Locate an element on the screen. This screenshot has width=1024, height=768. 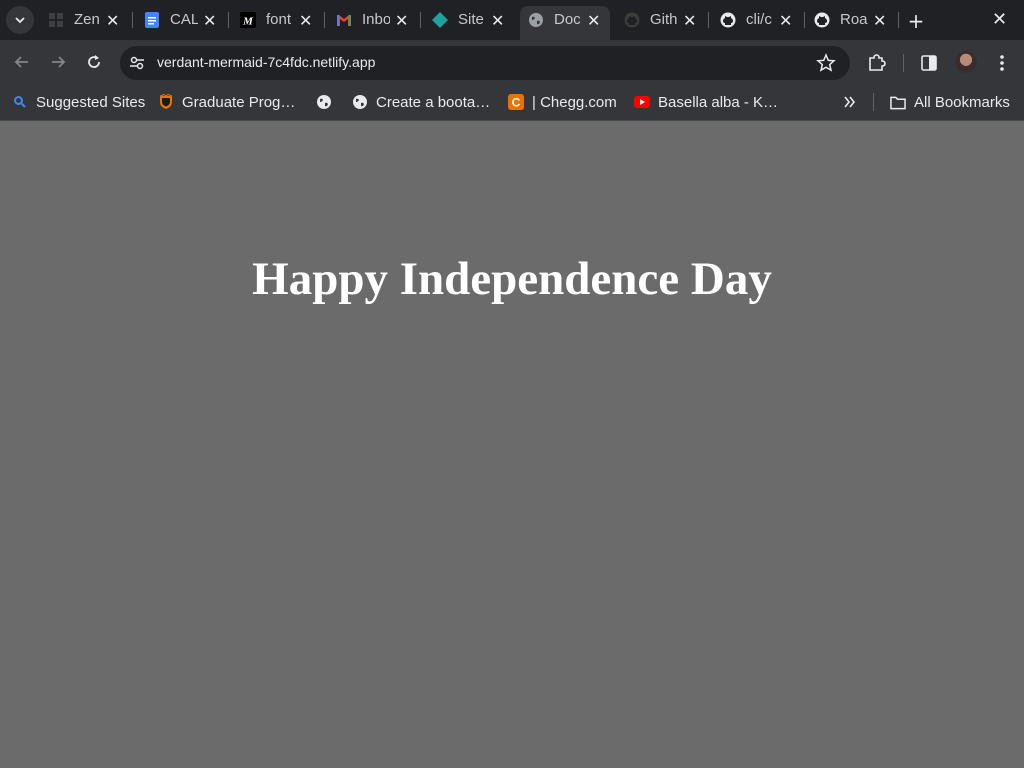
svg-text: C is located at coordinates (516, 103).